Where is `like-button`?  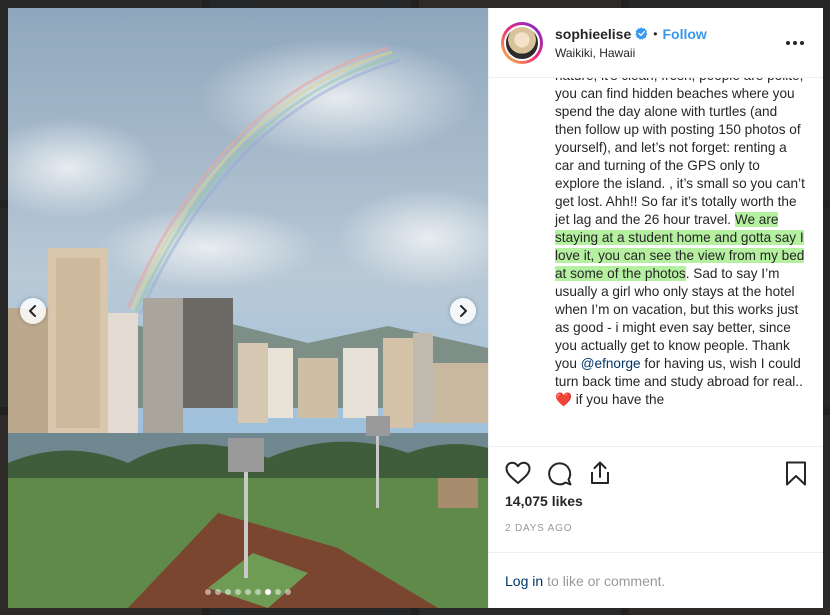
like-button is located at coordinates (518, 473).